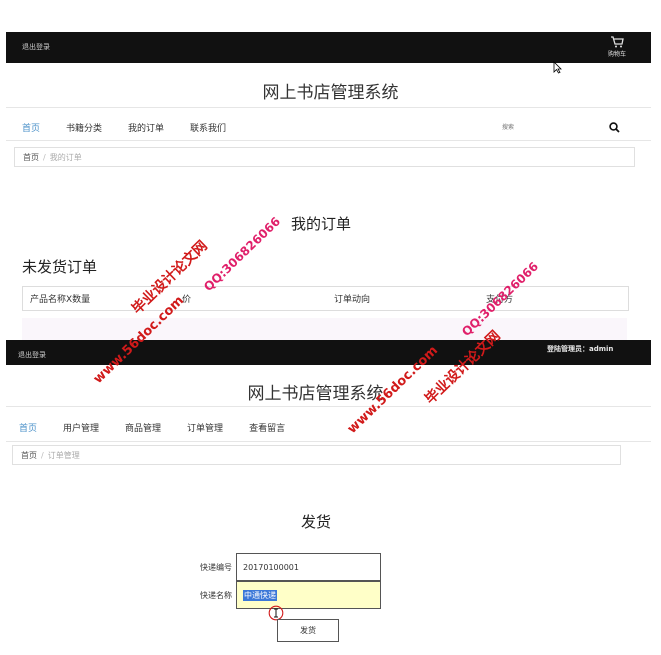 The image size is (661, 655). What do you see at coordinates (31, 127) in the screenshot?
I see `nav-home: 首页` at bounding box center [31, 127].